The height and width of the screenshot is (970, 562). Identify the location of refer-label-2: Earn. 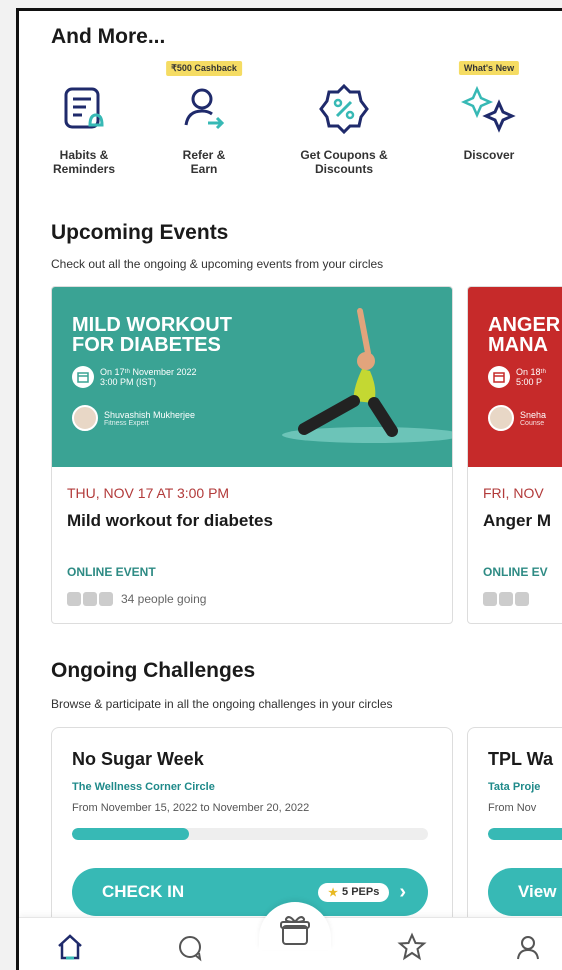
(204, 169).